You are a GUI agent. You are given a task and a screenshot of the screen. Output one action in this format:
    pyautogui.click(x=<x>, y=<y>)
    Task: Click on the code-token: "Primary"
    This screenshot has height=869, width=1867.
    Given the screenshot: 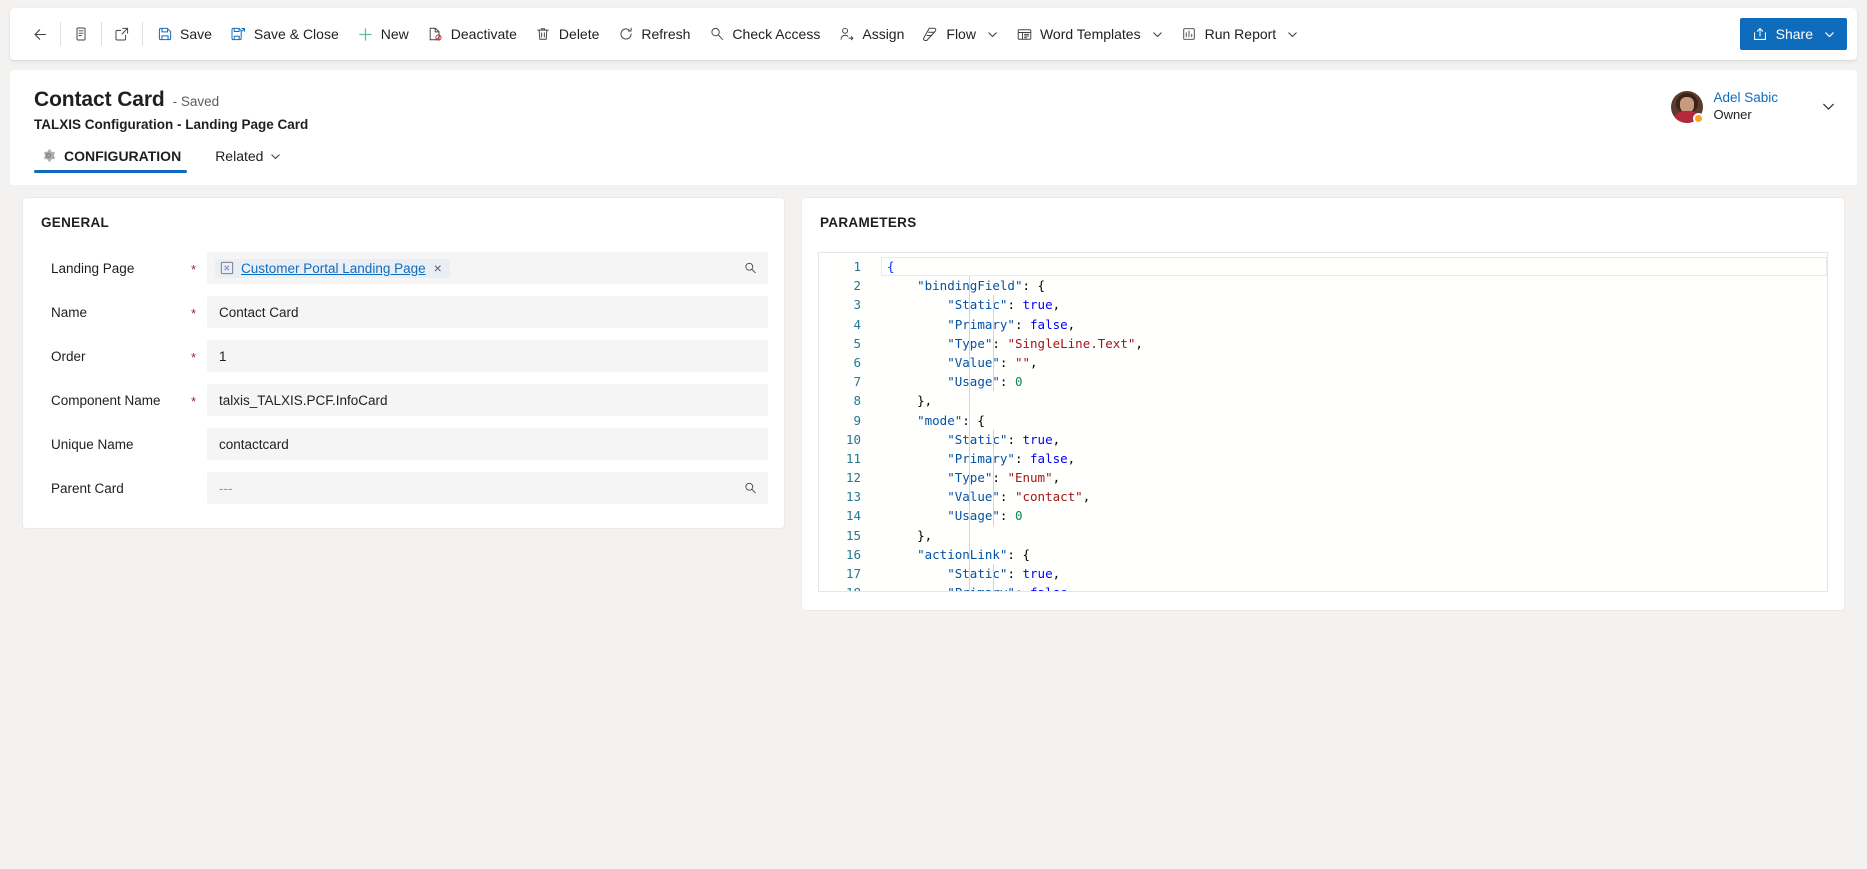 What is the action you would take?
    pyautogui.click(x=981, y=458)
    